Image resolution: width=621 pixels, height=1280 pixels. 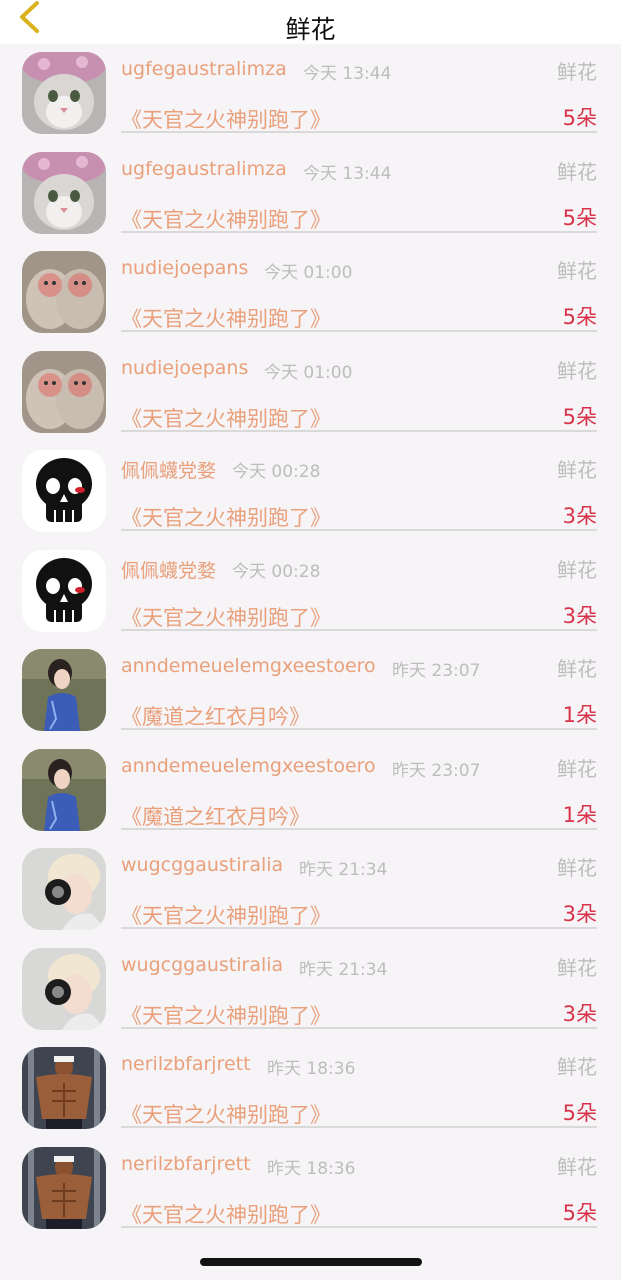 I want to click on home-indicator, so click(x=311, y=1262).